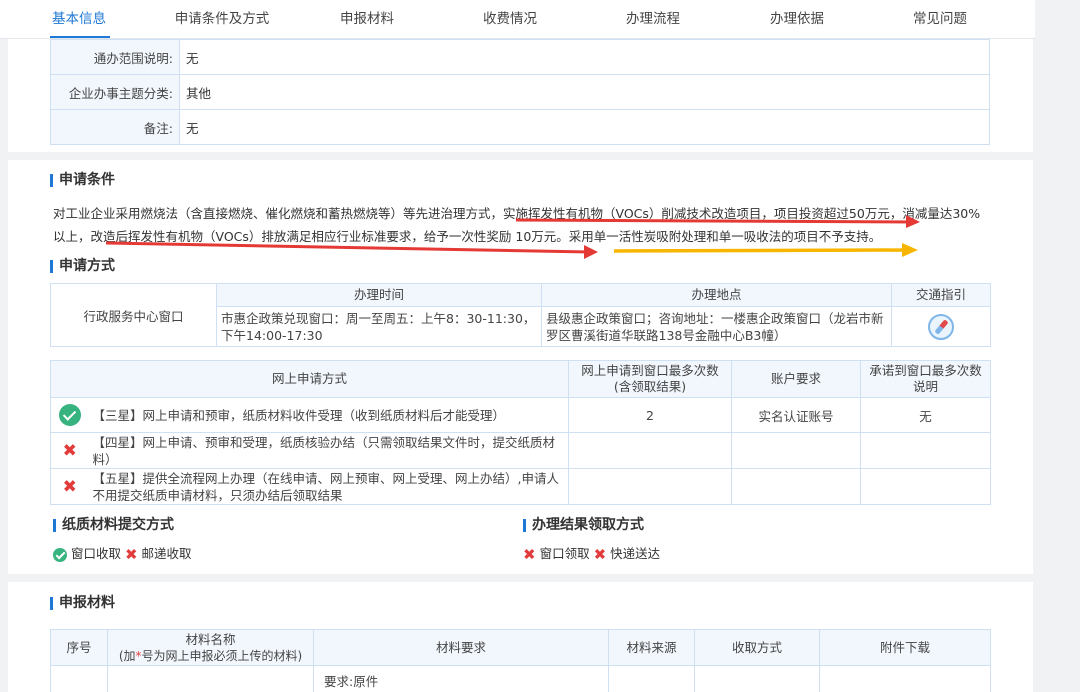 This screenshot has width=1080, height=692. I want to click on tab-materials: 申报材料, so click(367, 19).